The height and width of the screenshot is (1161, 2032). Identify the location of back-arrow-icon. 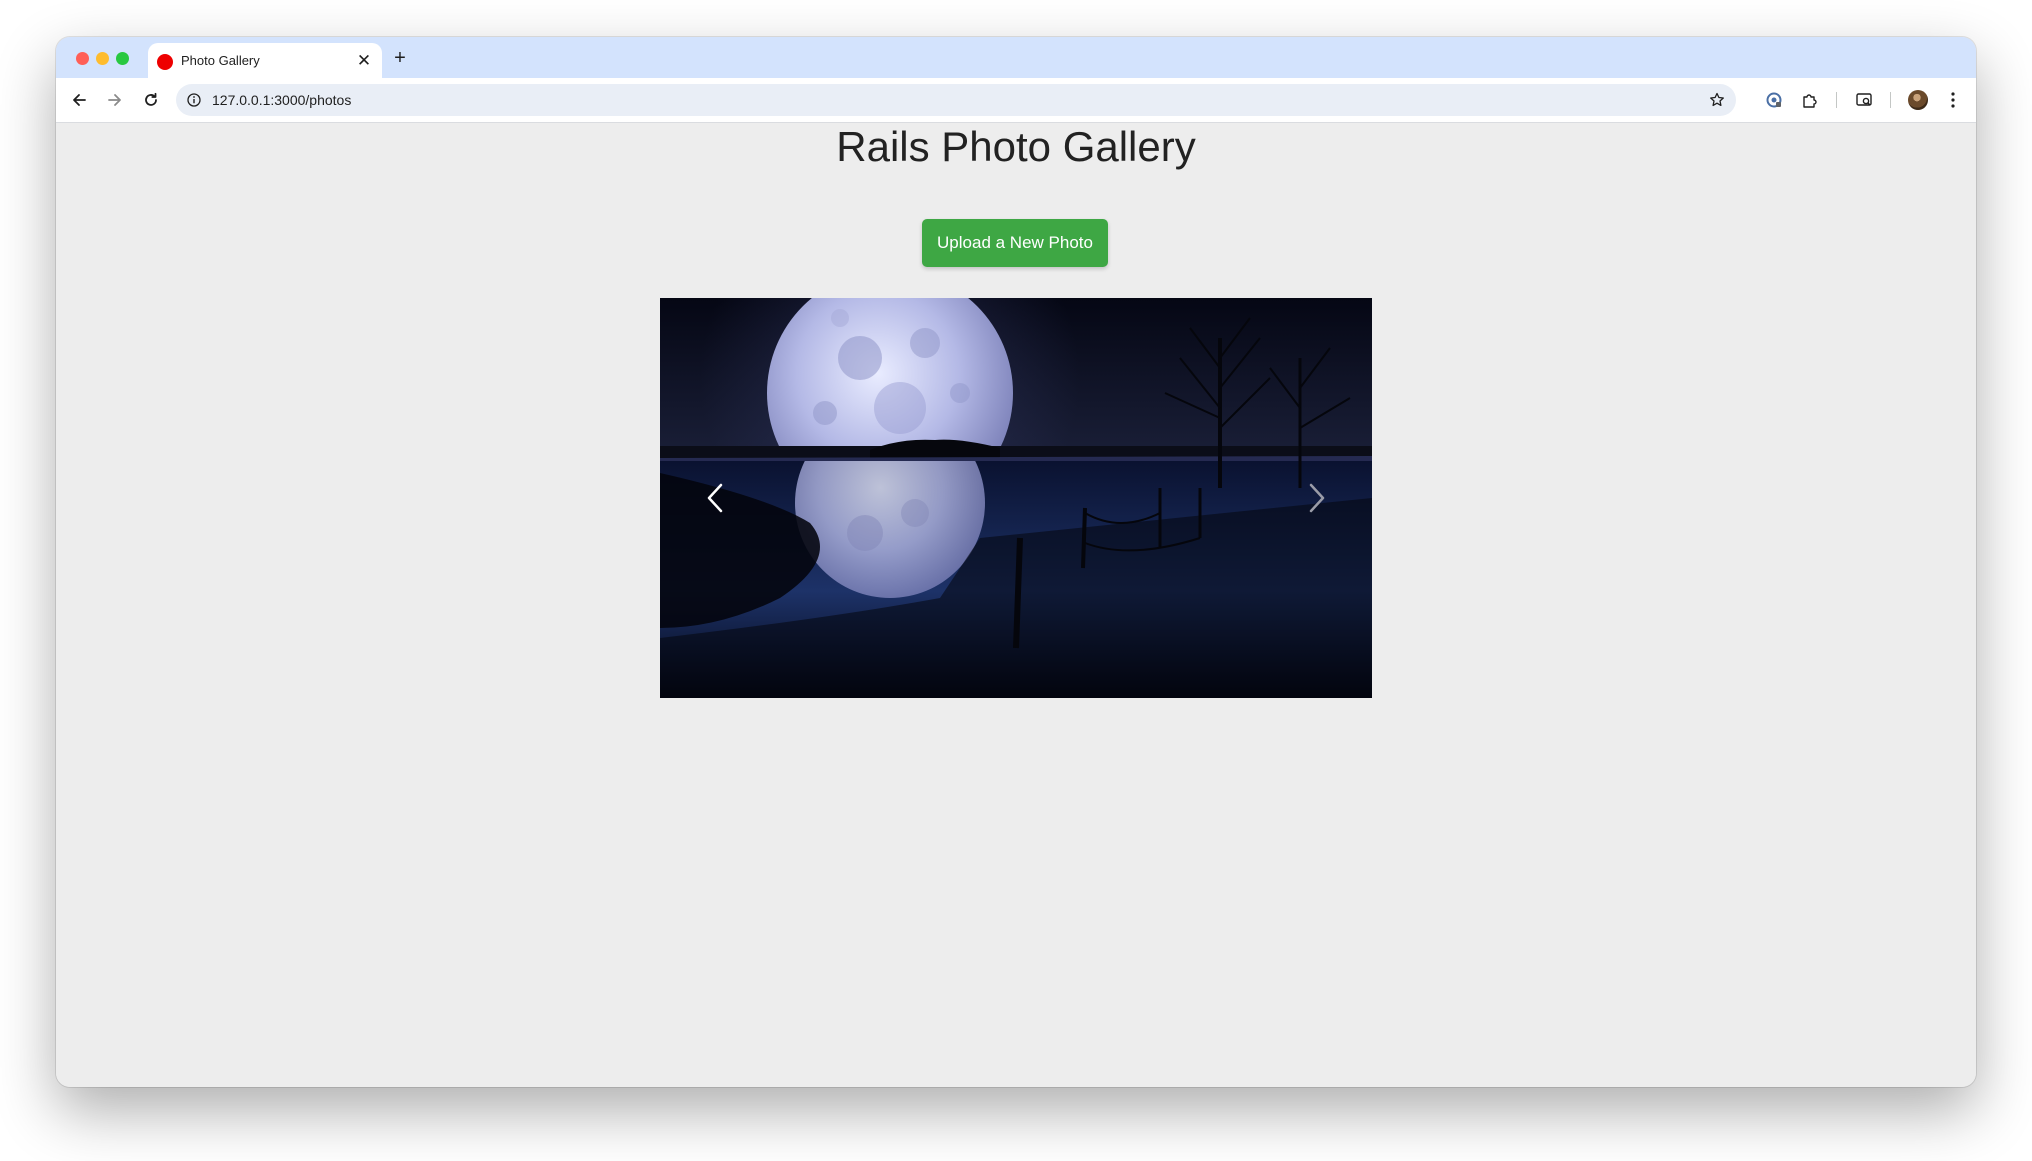
(79, 100).